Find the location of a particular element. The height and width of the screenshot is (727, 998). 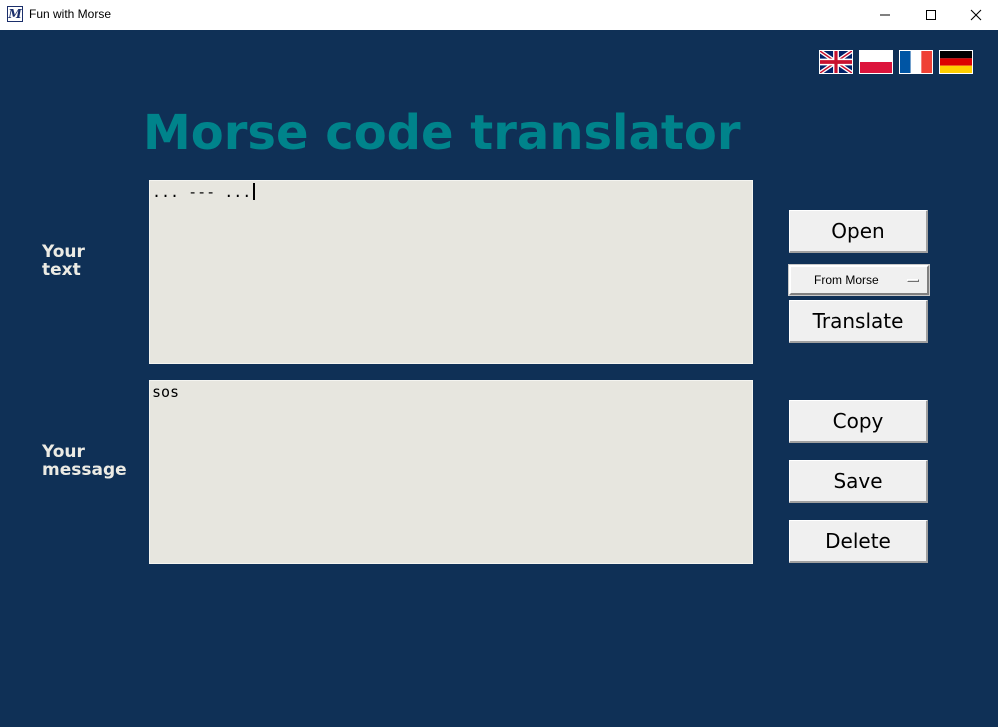

delete-button: Delete is located at coordinates (858, 541).